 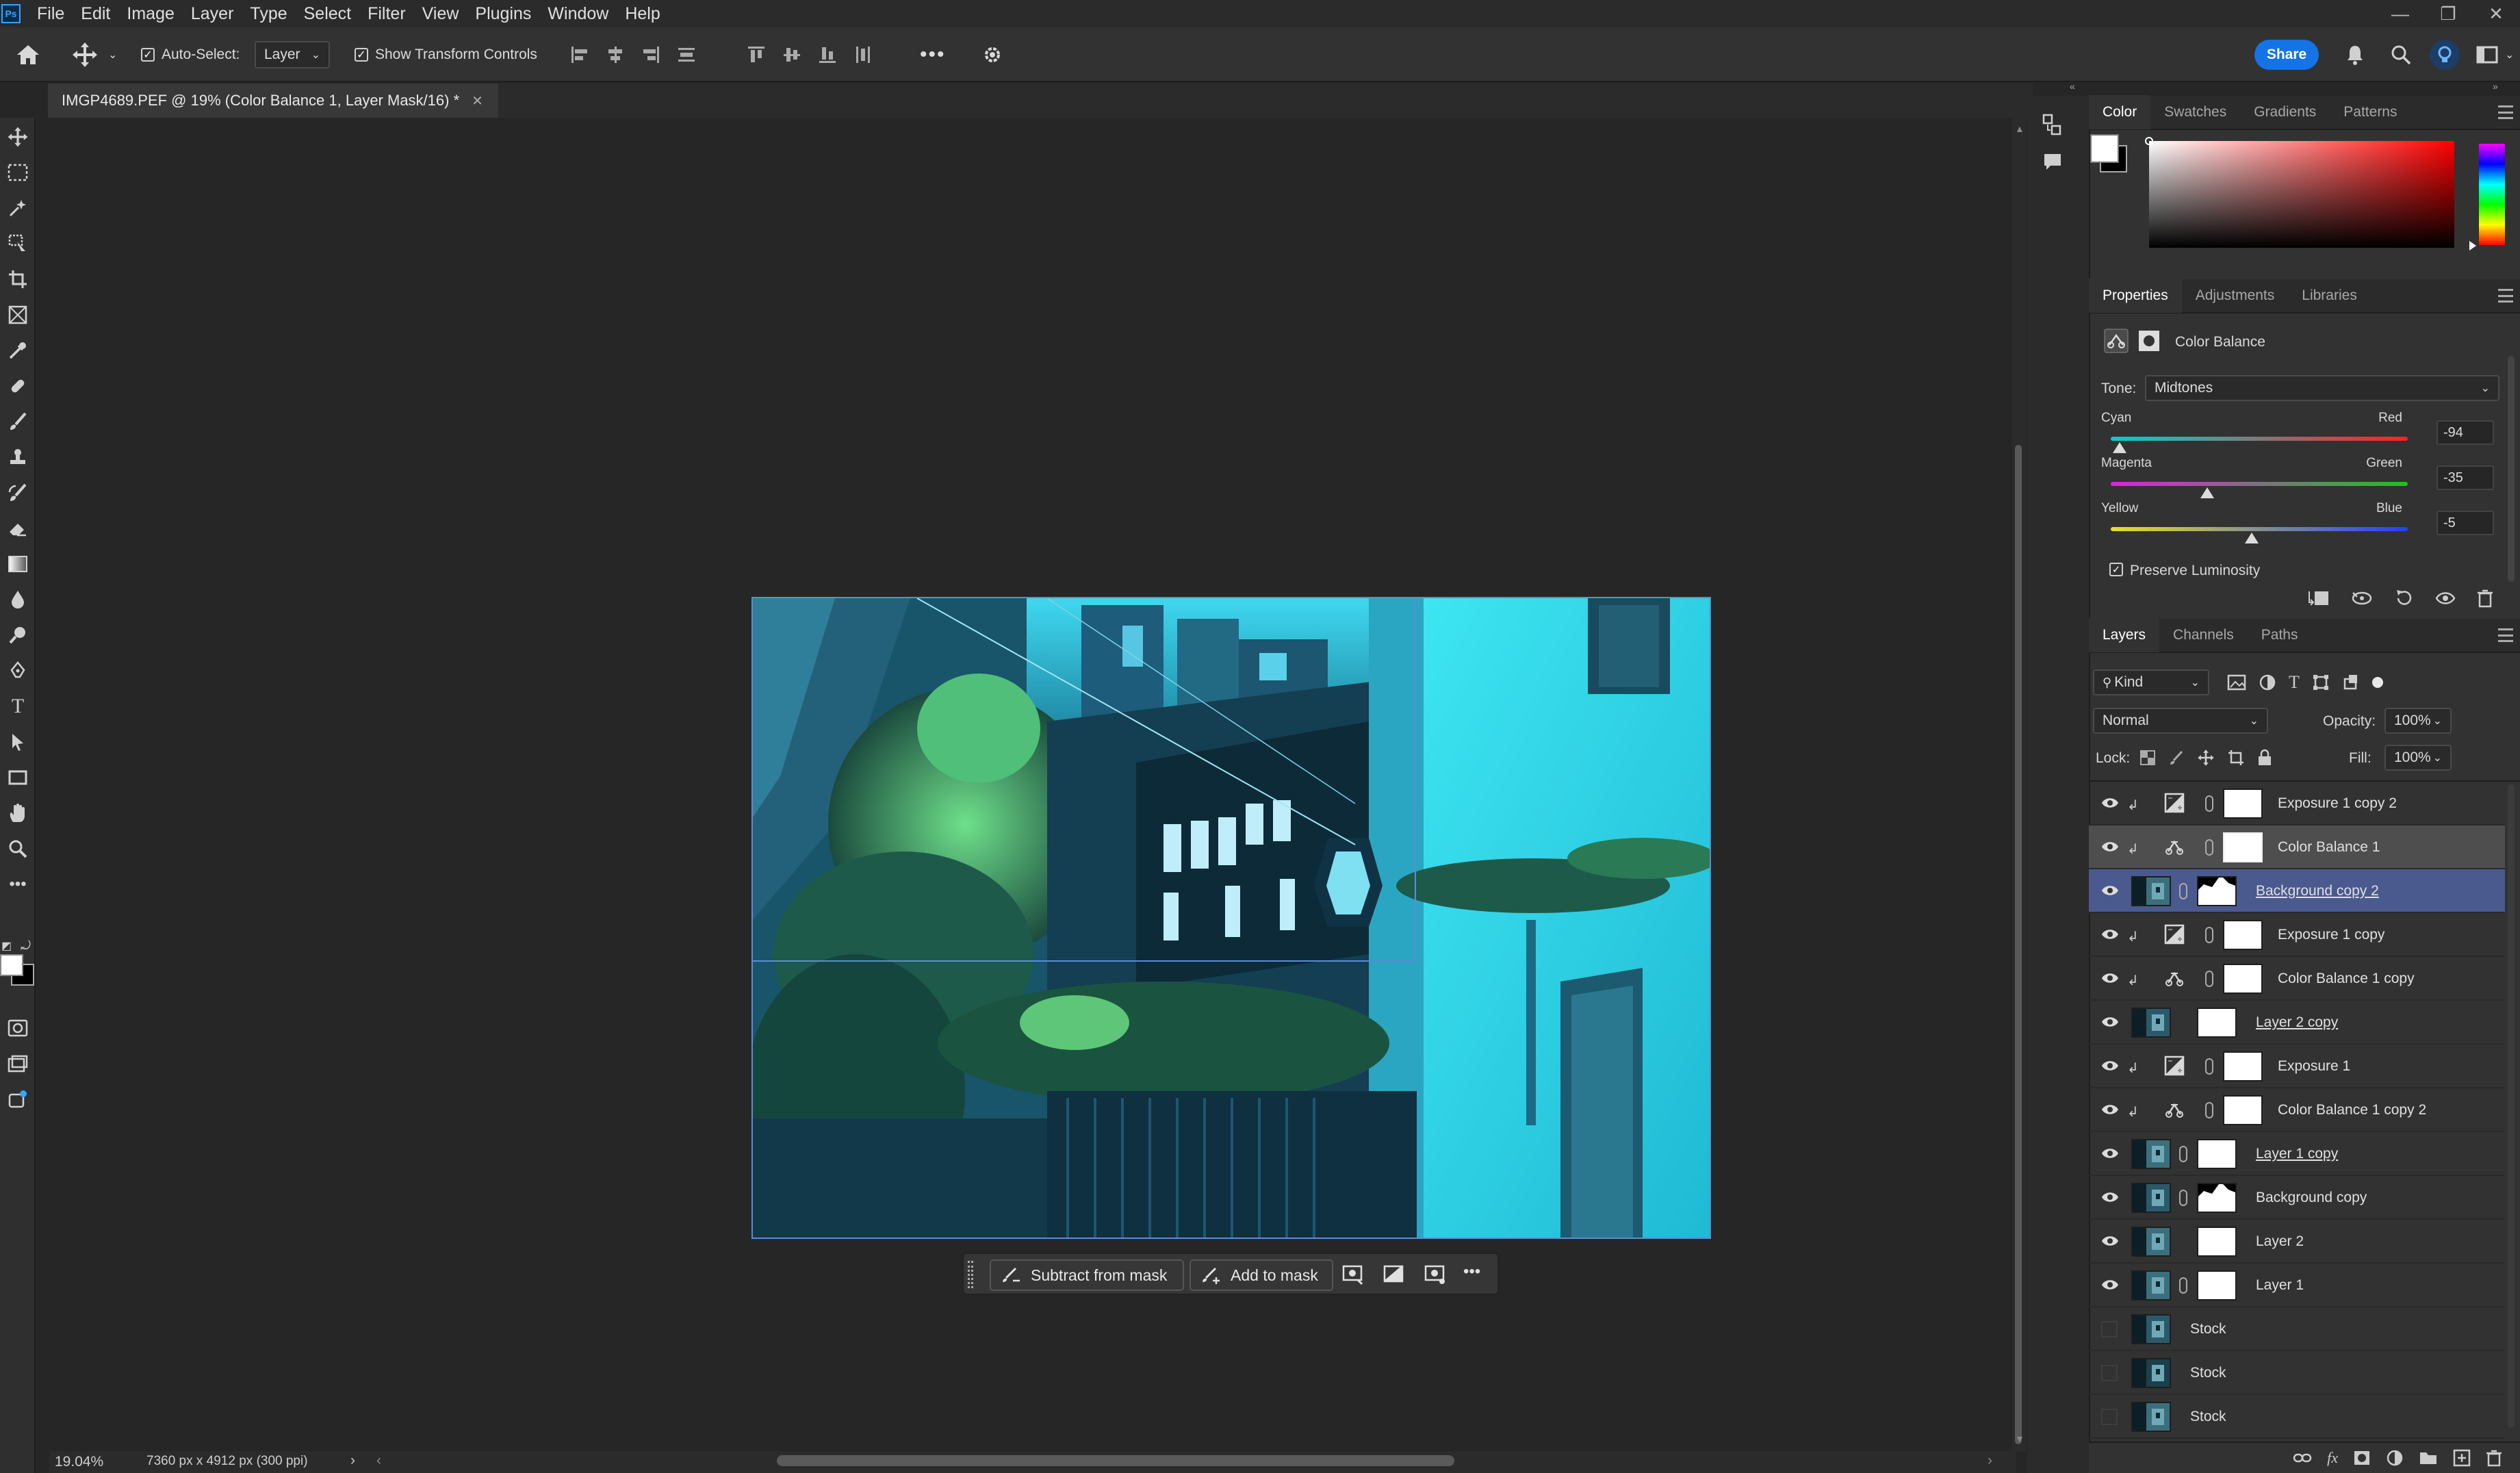 What do you see at coordinates (17, 243) in the screenshot?
I see `quick-selection-tool-icon` at bounding box center [17, 243].